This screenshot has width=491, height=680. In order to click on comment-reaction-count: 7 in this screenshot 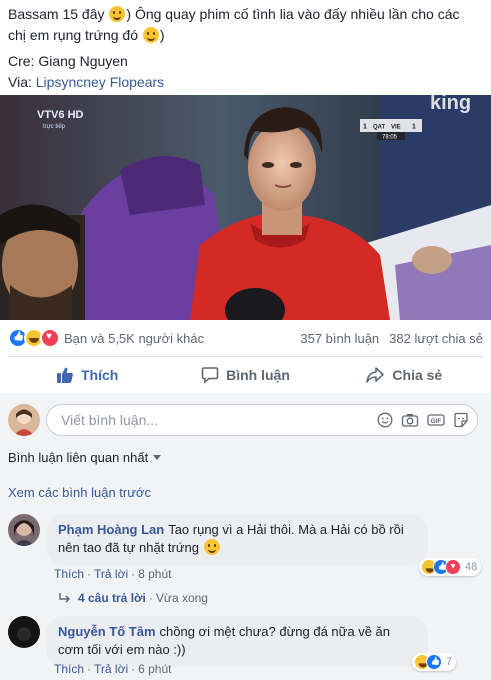, I will do `click(449, 662)`.